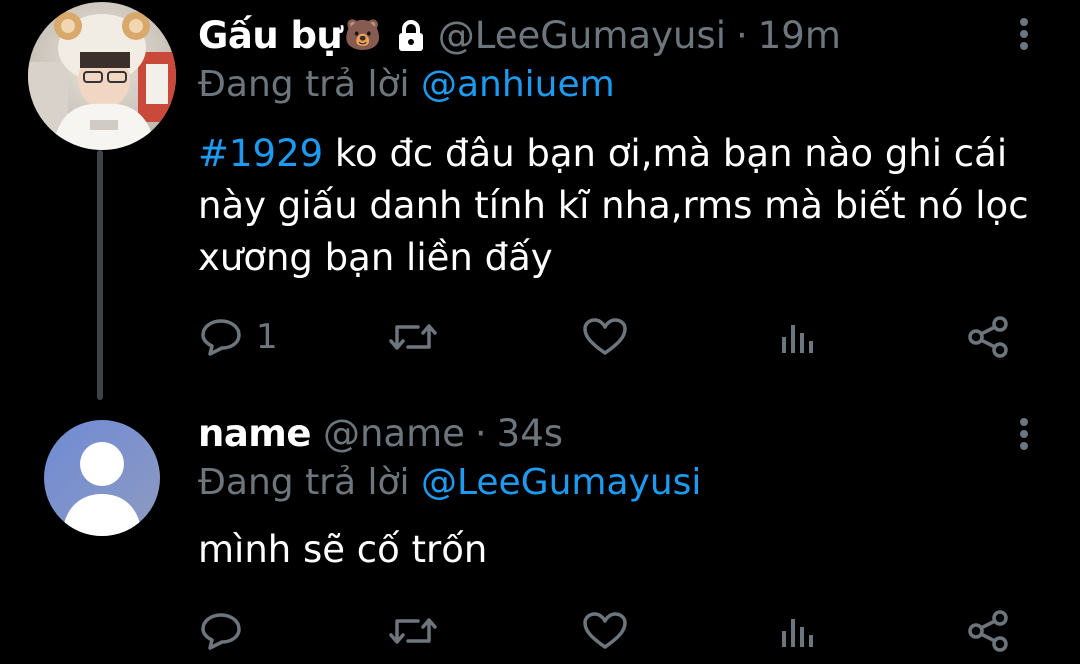 This screenshot has width=1080, height=664. What do you see at coordinates (530, 433) in the screenshot?
I see `timestamp: 34s` at bounding box center [530, 433].